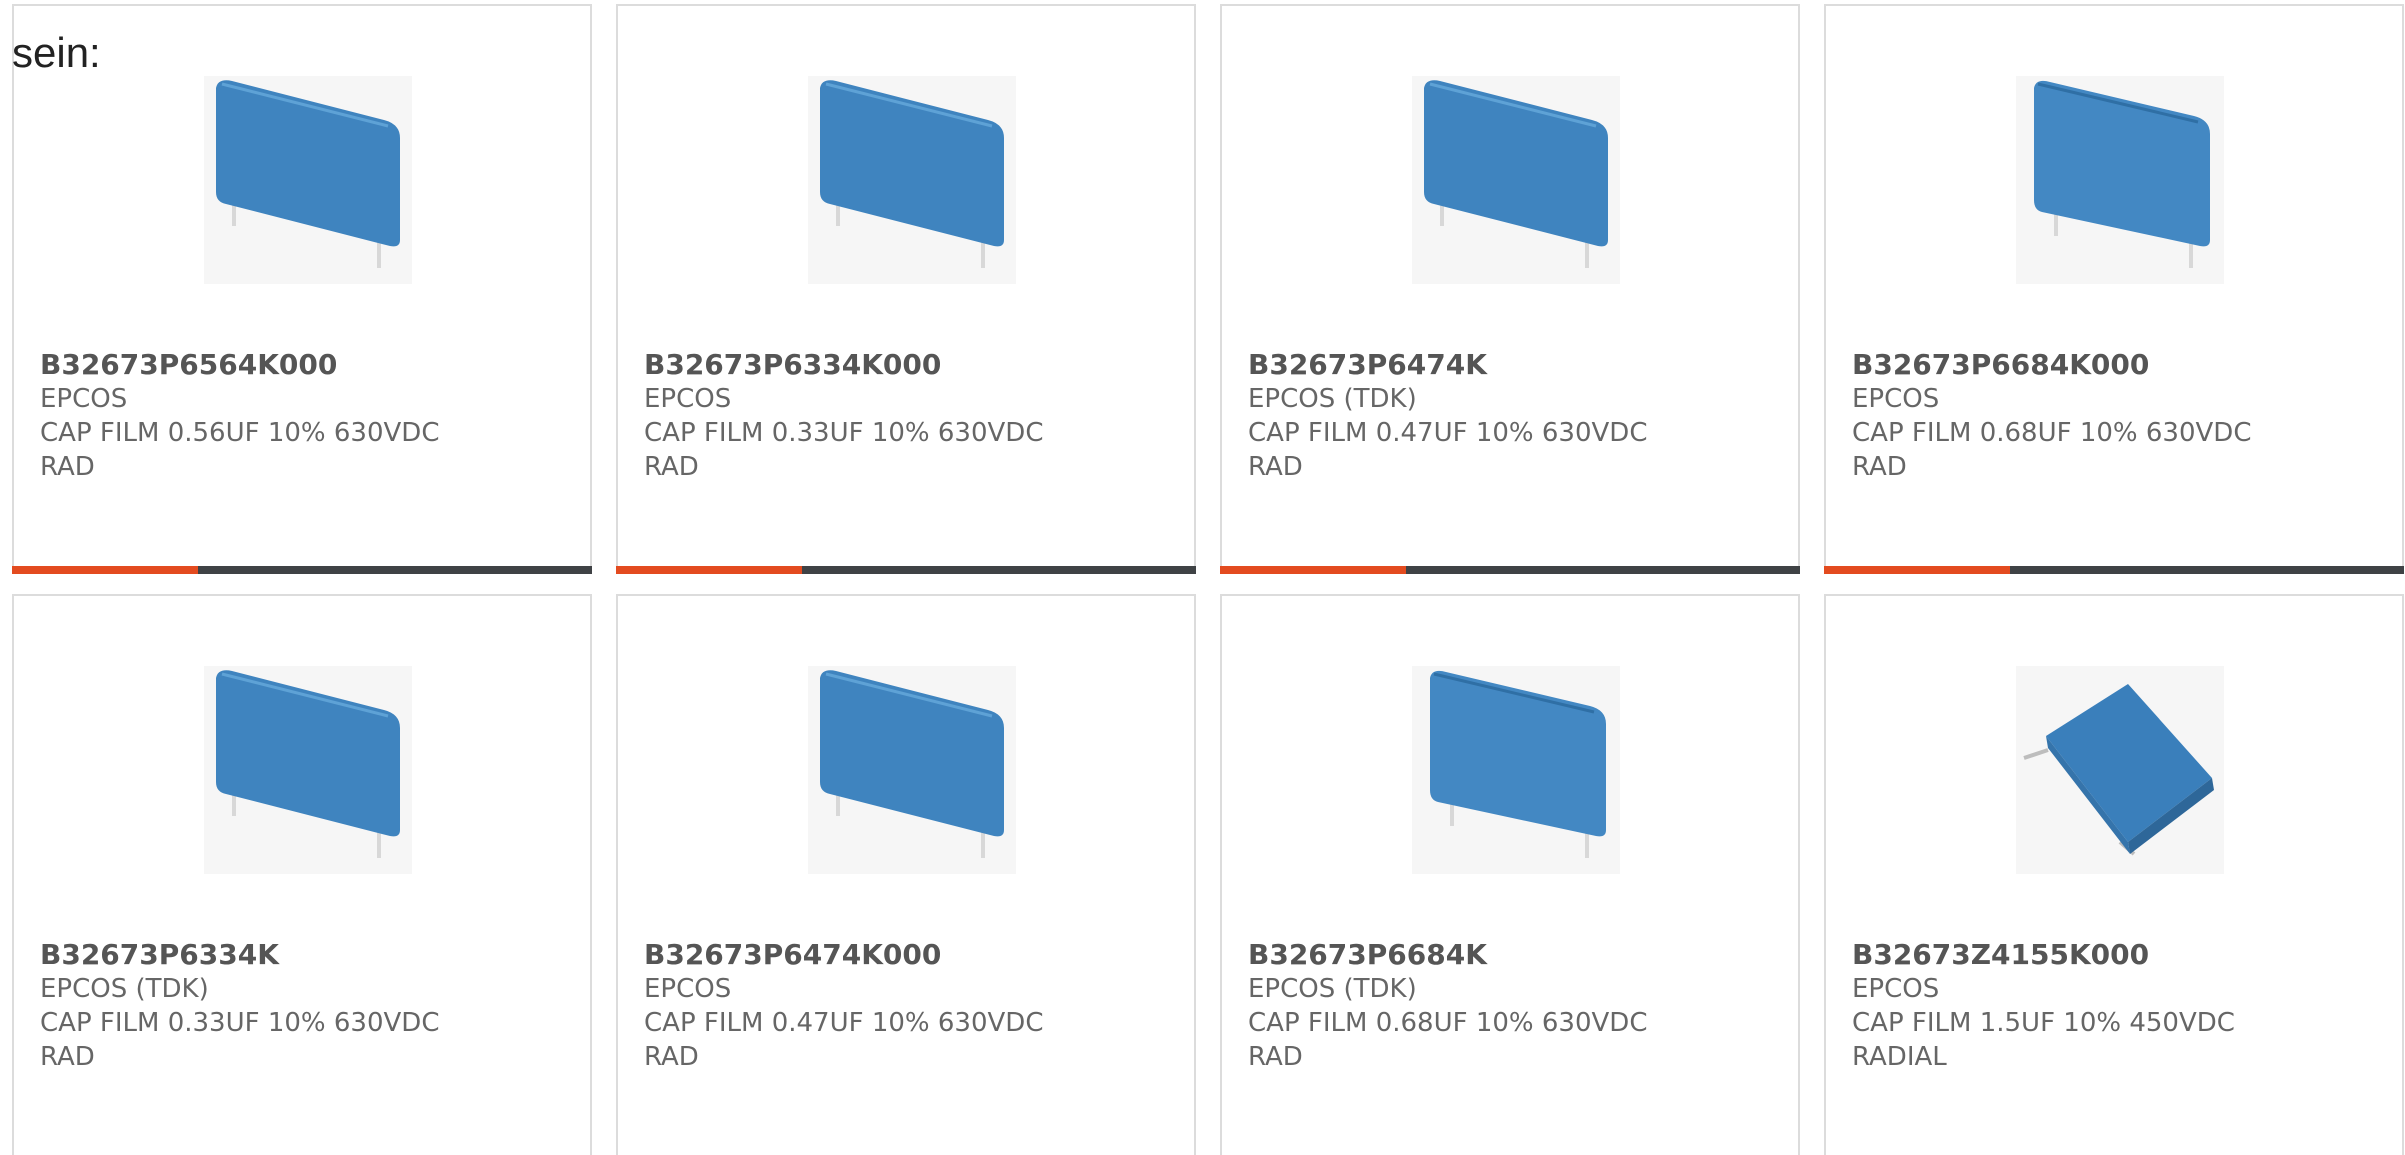 The height and width of the screenshot is (1155, 2405). What do you see at coordinates (2051, 365) in the screenshot?
I see `part-number: B32673P6684K000` at bounding box center [2051, 365].